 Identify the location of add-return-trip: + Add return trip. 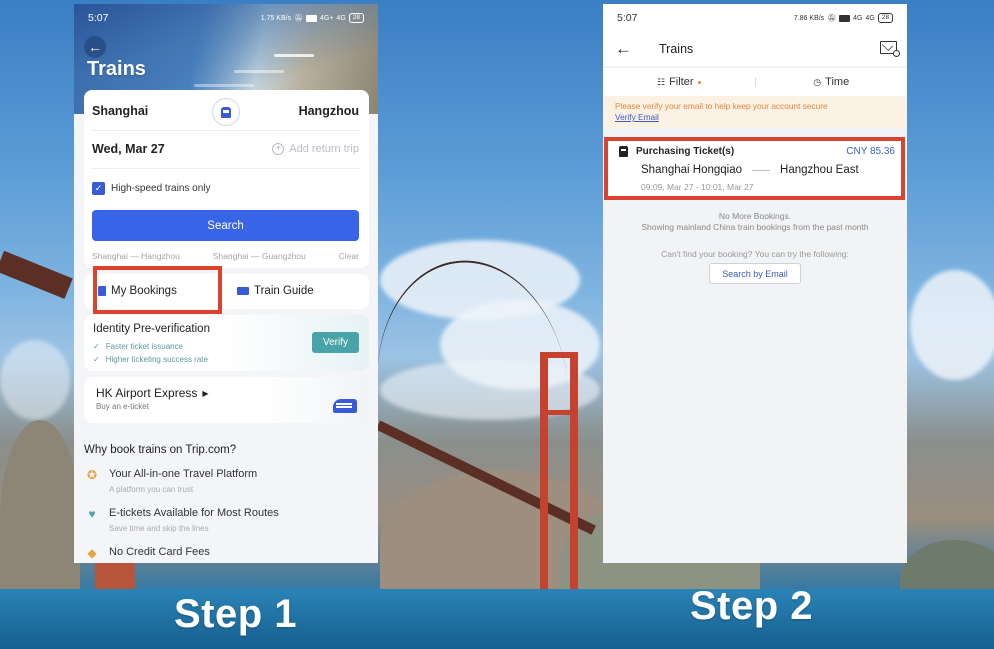
(315, 149).